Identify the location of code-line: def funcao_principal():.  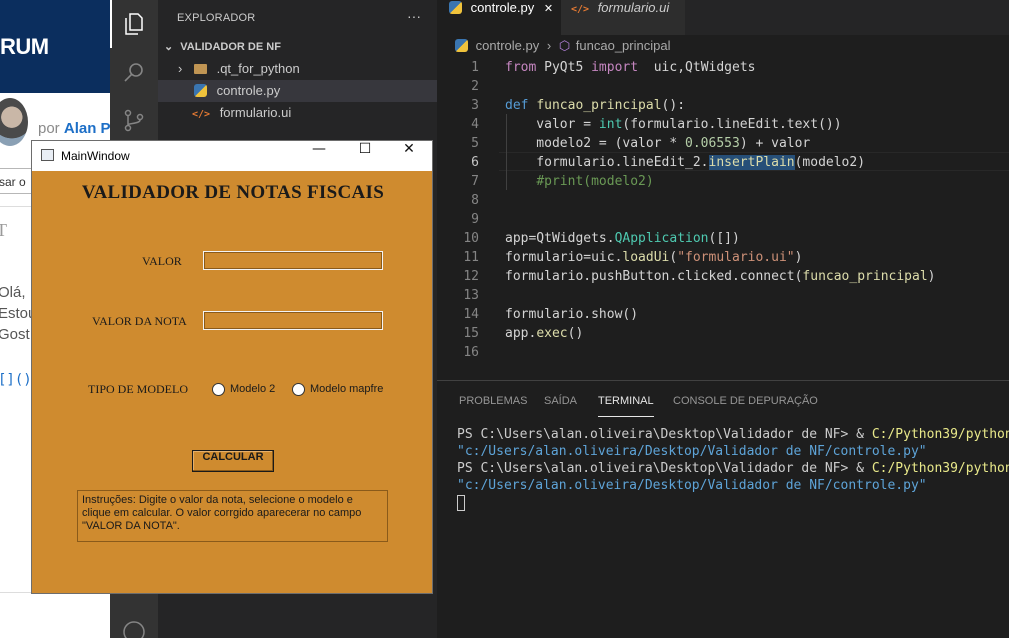
(595, 105).